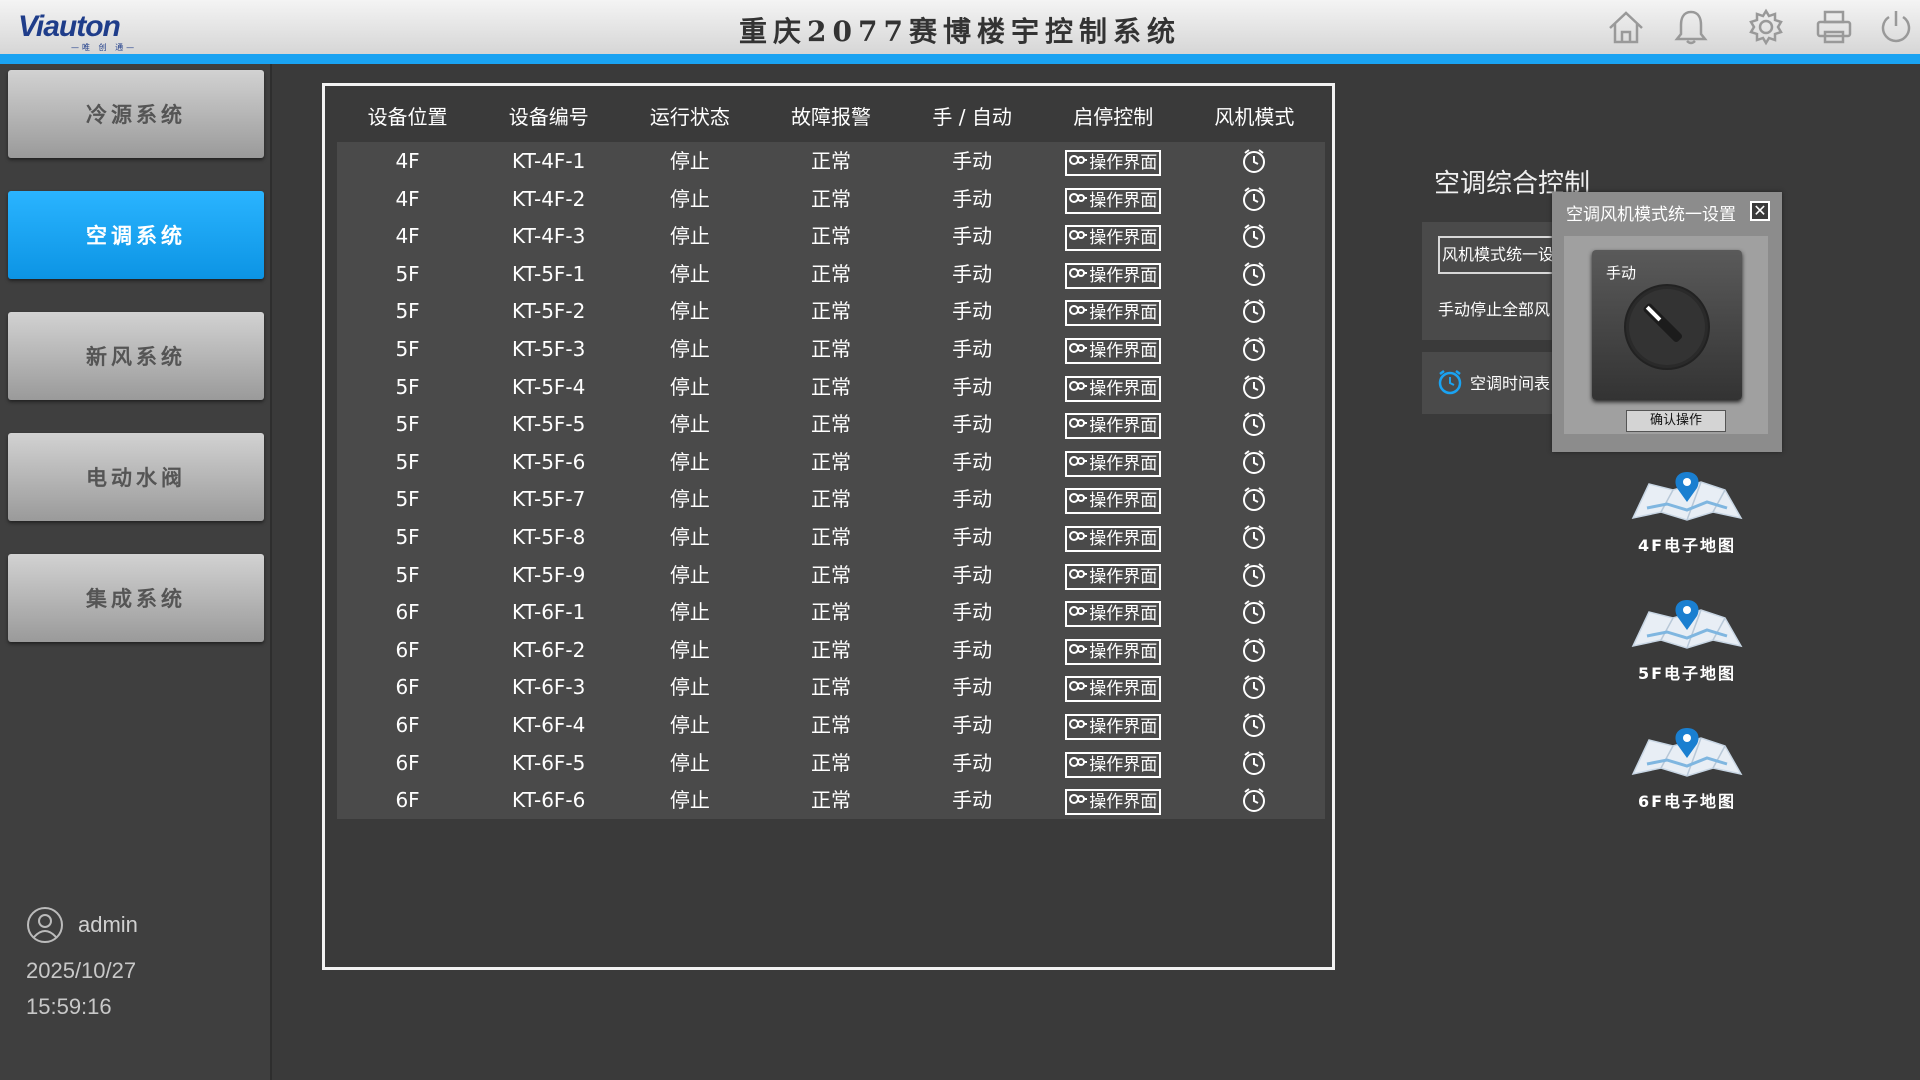 This screenshot has width=1920, height=1080. Describe the element at coordinates (136, 114) in the screenshot. I see `sidebar-item-0: 冷源系统` at that location.